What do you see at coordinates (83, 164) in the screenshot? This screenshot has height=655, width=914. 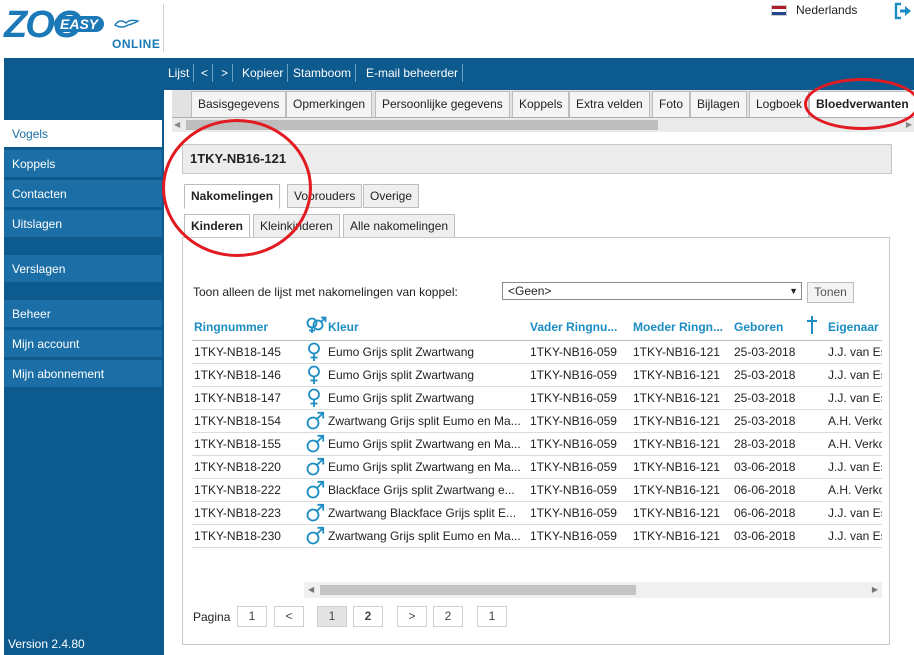 I see `sidebar-item-koppels: Koppels` at bounding box center [83, 164].